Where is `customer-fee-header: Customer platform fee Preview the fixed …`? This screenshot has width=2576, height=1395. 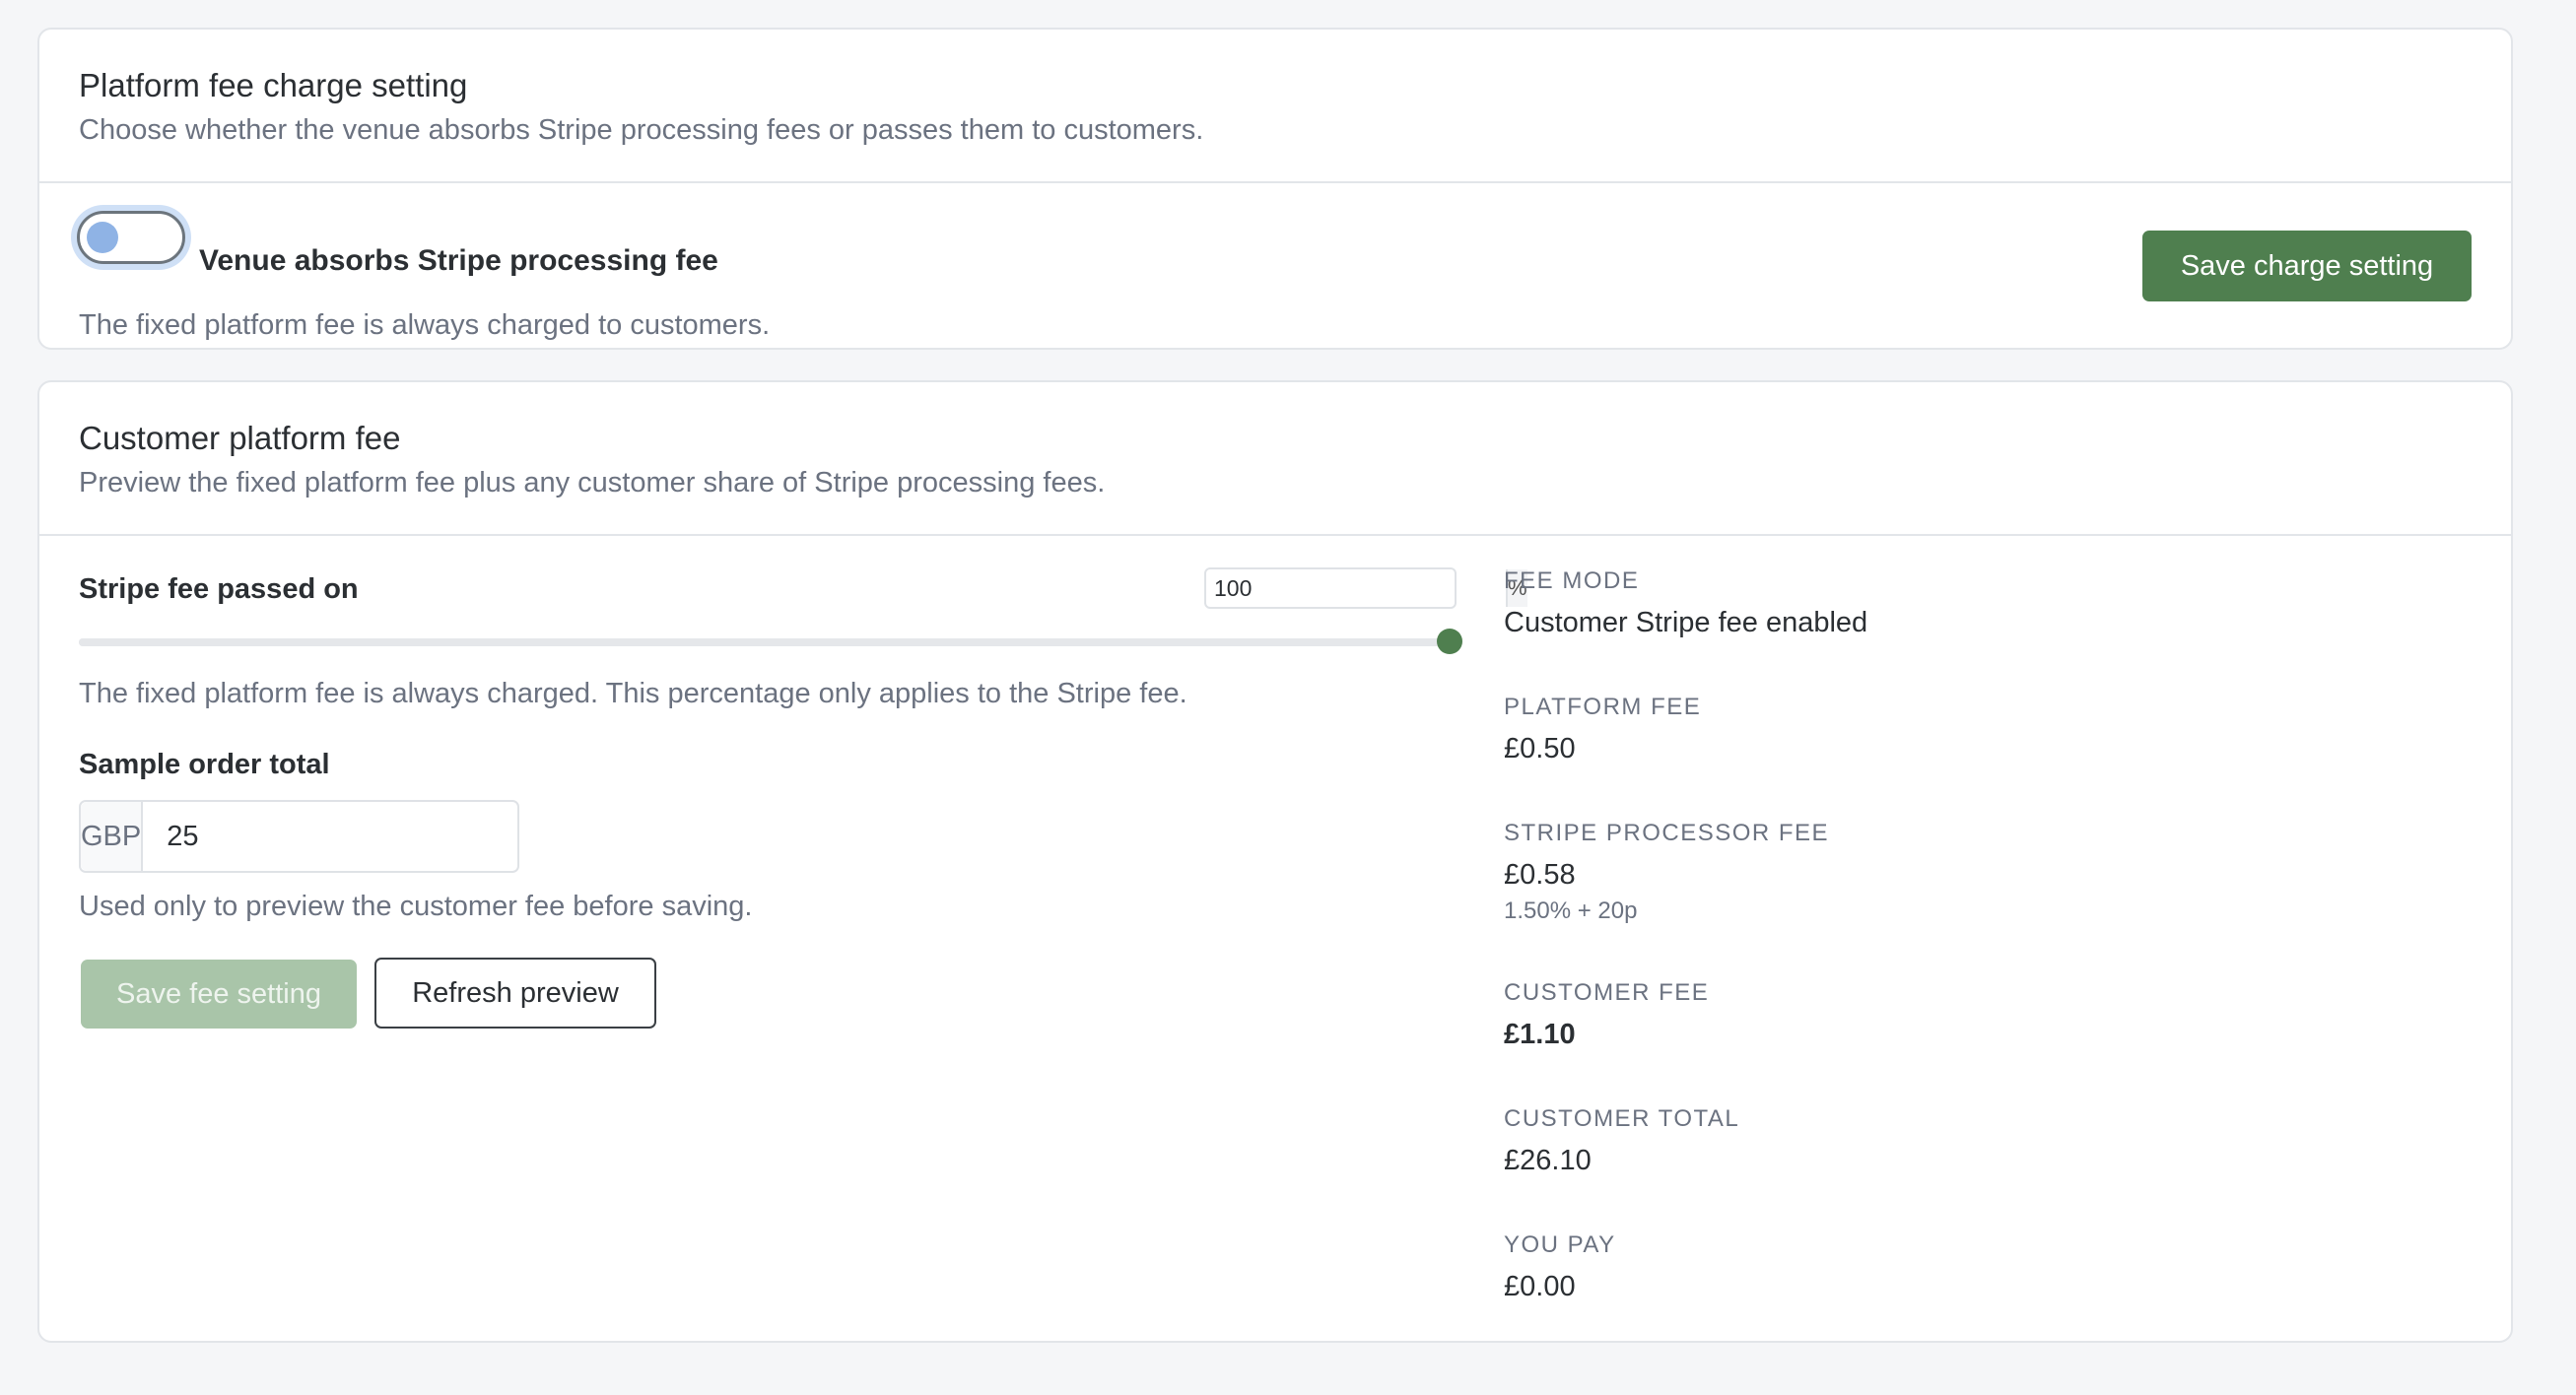 customer-fee-header: Customer platform fee Preview the fixed … is located at coordinates (1275, 459).